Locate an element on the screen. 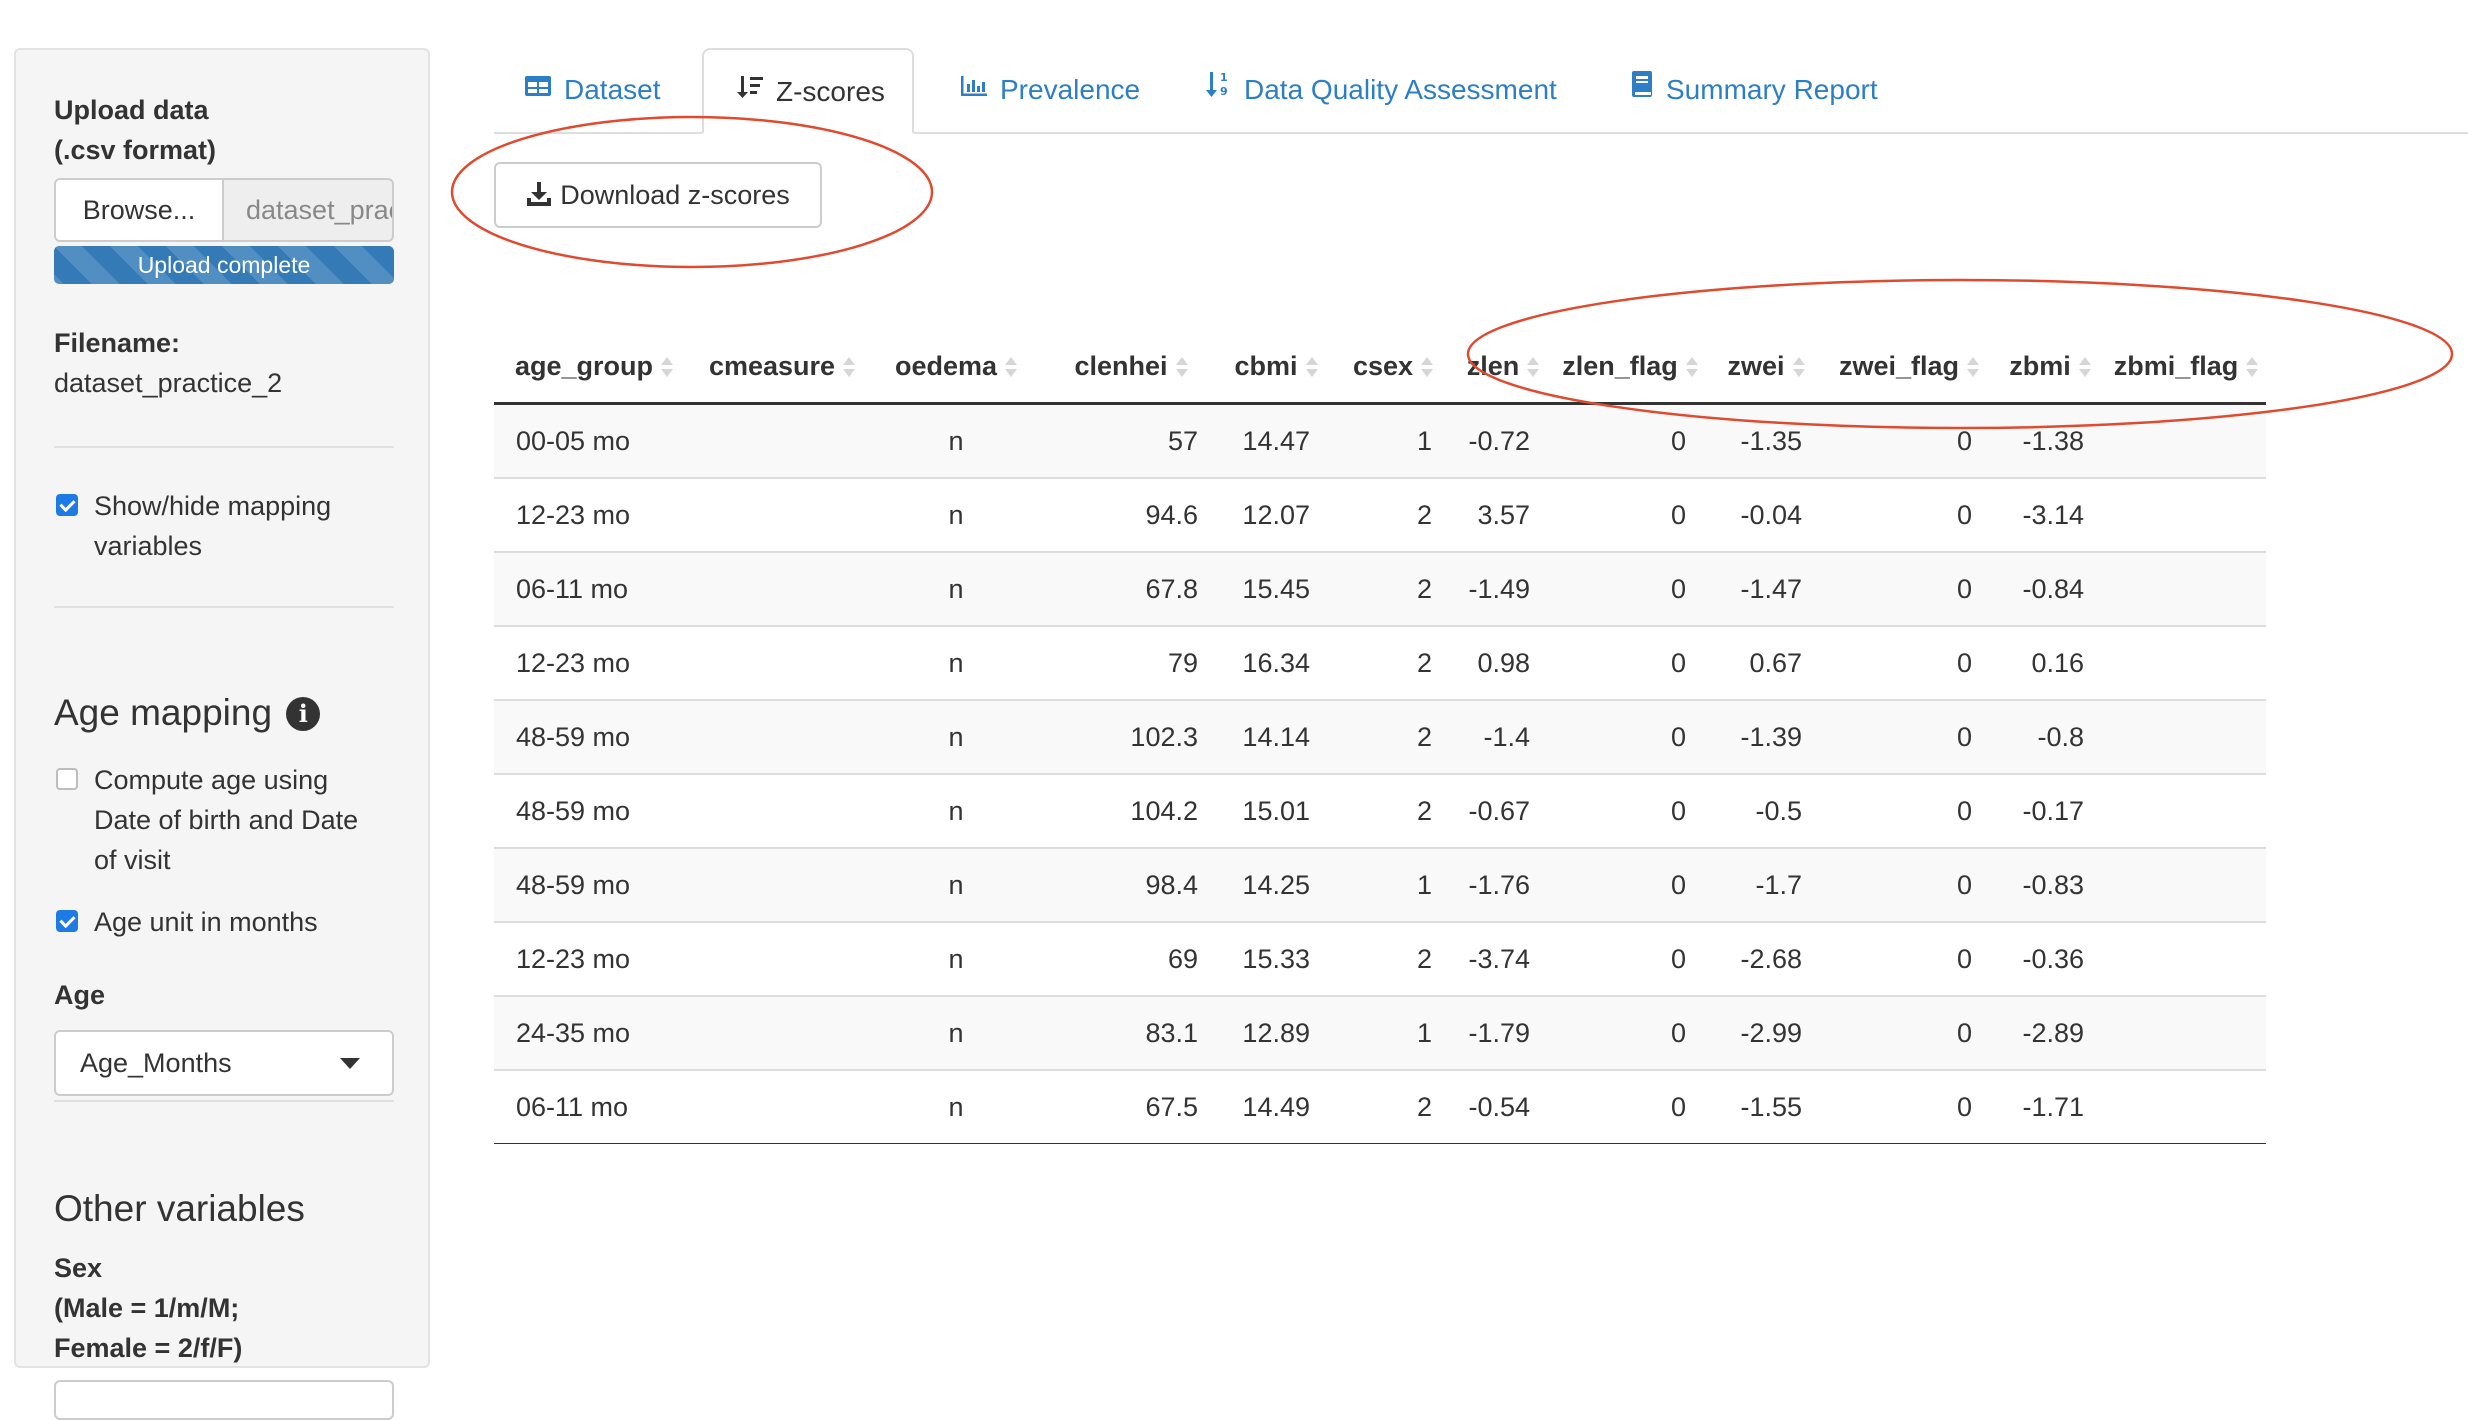  divider is located at coordinates (224, 447).